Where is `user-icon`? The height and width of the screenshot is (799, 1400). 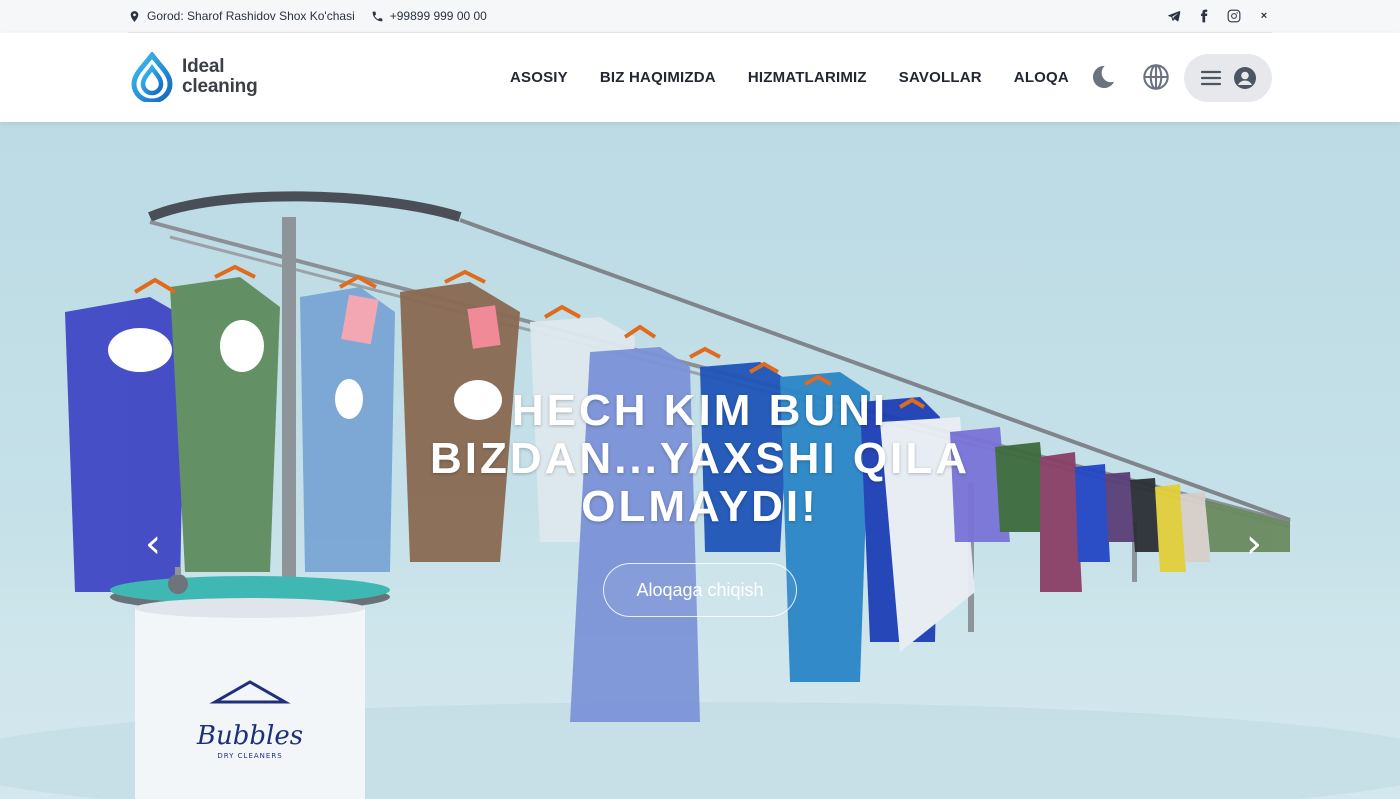 user-icon is located at coordinates (1245, 78).